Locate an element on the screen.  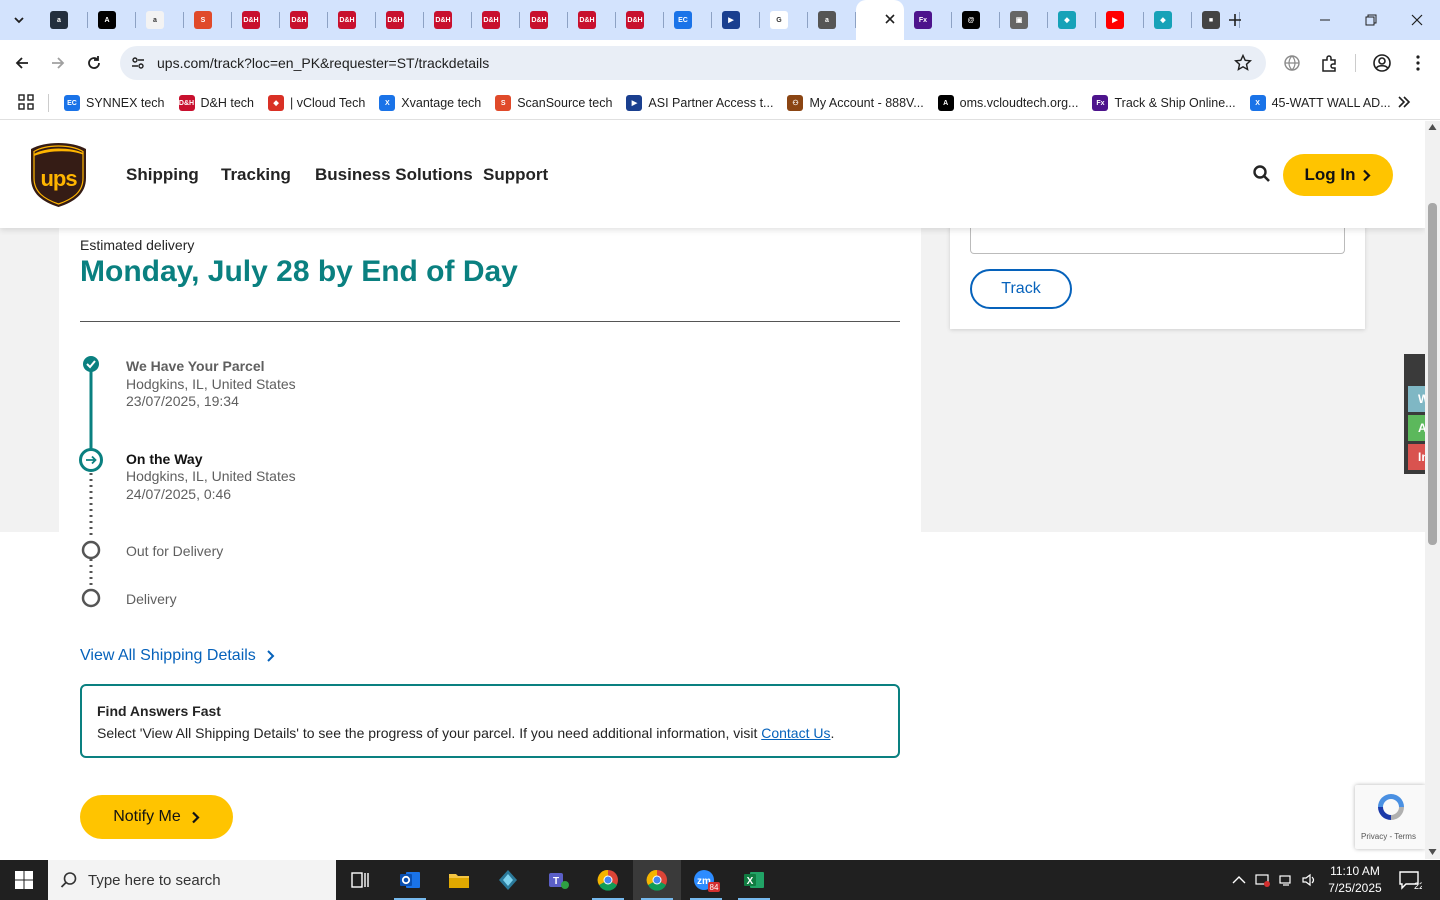
nav-business-solutions: Business Solutions is located at coordinates (394, 175).